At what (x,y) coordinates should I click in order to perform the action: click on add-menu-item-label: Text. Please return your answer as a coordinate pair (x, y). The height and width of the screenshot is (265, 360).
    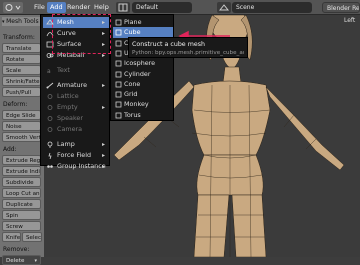
    Looking at the image, I should click on (63, 70).